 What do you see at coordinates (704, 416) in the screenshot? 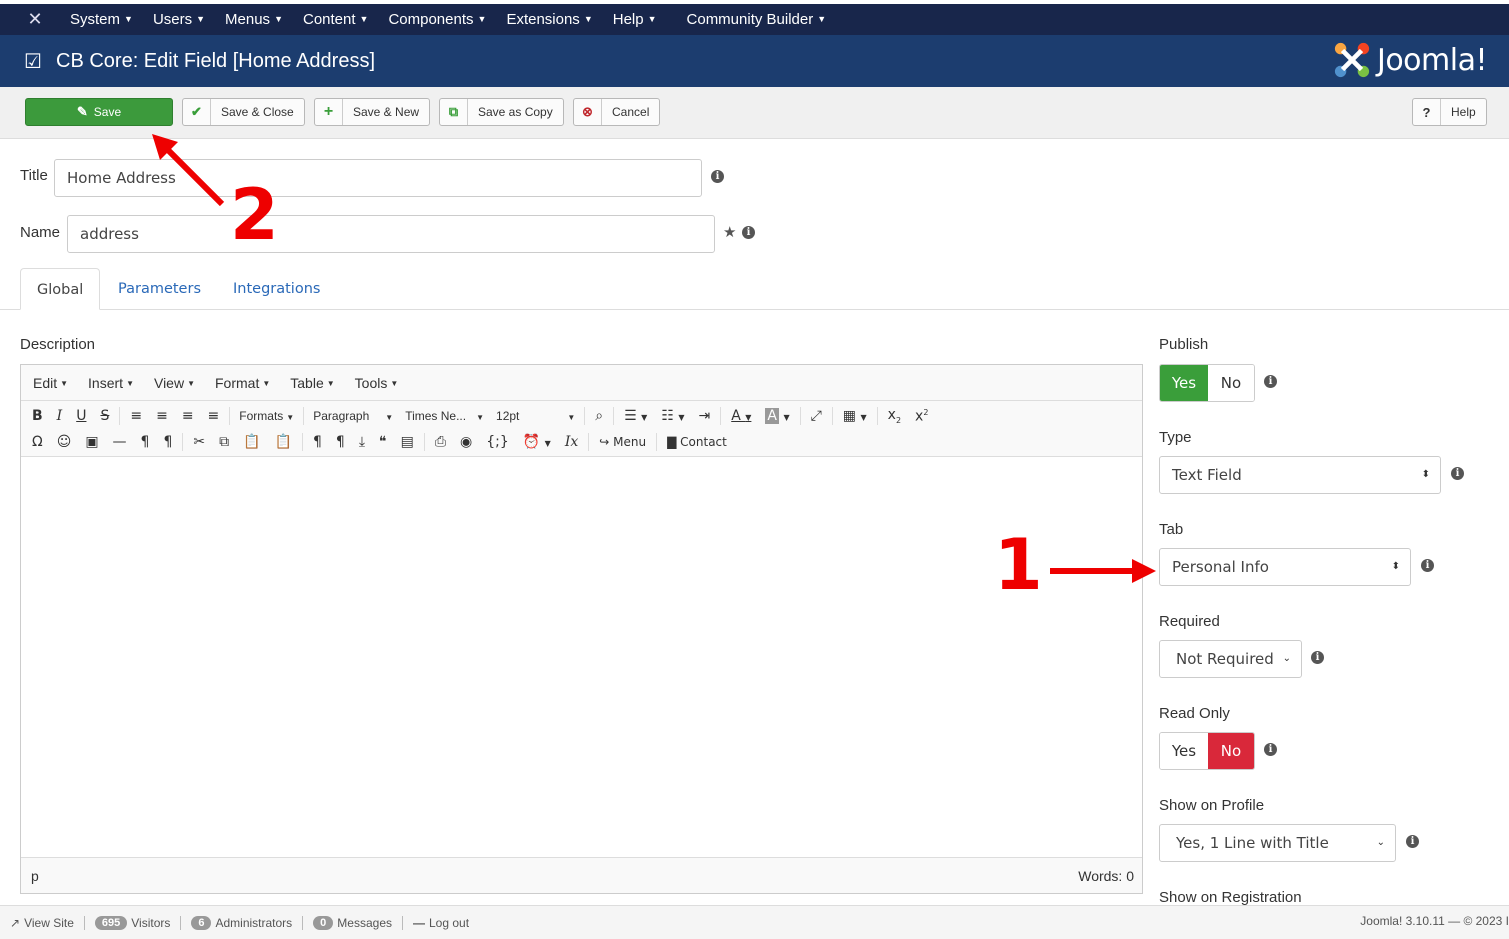
I see `indent-icon: ⇥` at bounding box center [704, 416].